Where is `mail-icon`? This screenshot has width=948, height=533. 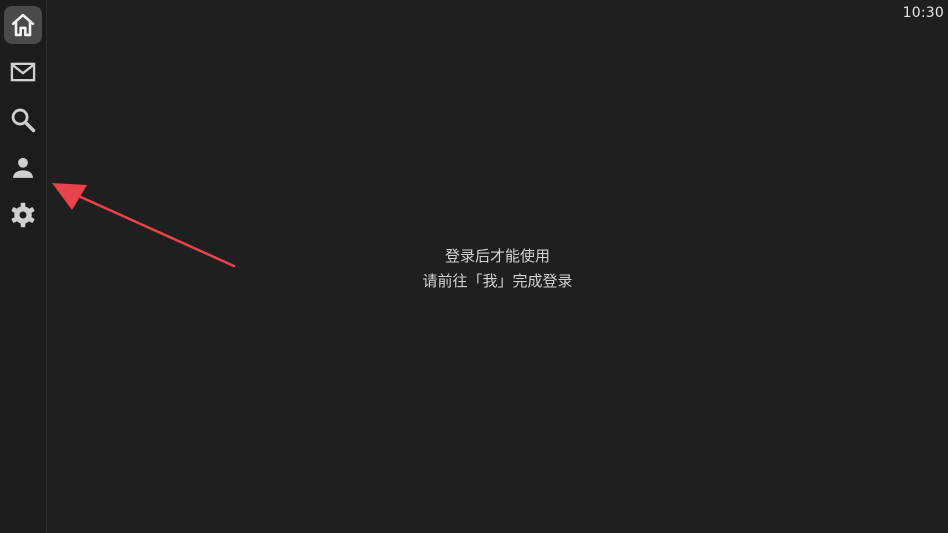
mail-icon is located at coordinates (23, 72).